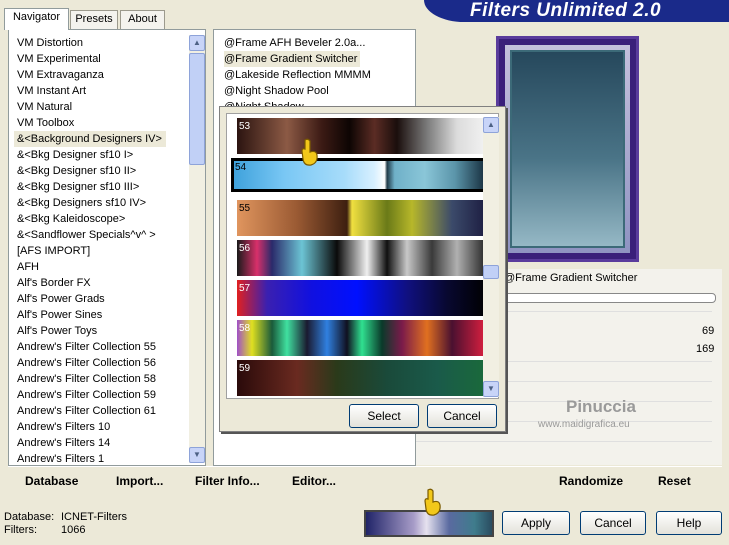  Describe the element at coordinates (362, 378) in the screenshot. I see `gradient-item: 59` at that location.